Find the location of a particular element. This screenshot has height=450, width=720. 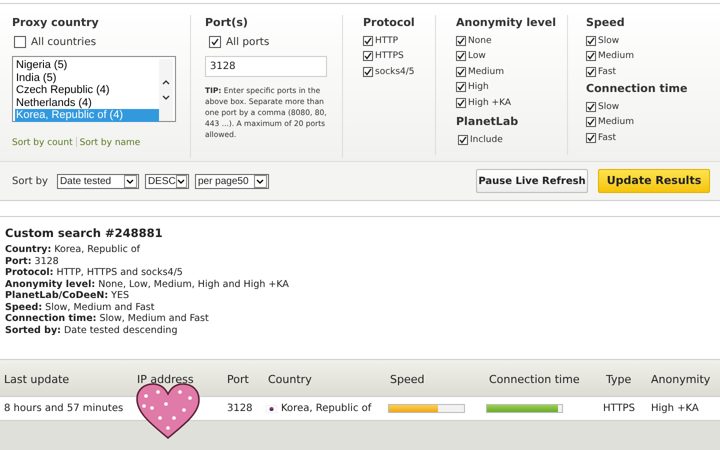

sort-select: Date tested is located at coordinates (97, 181).